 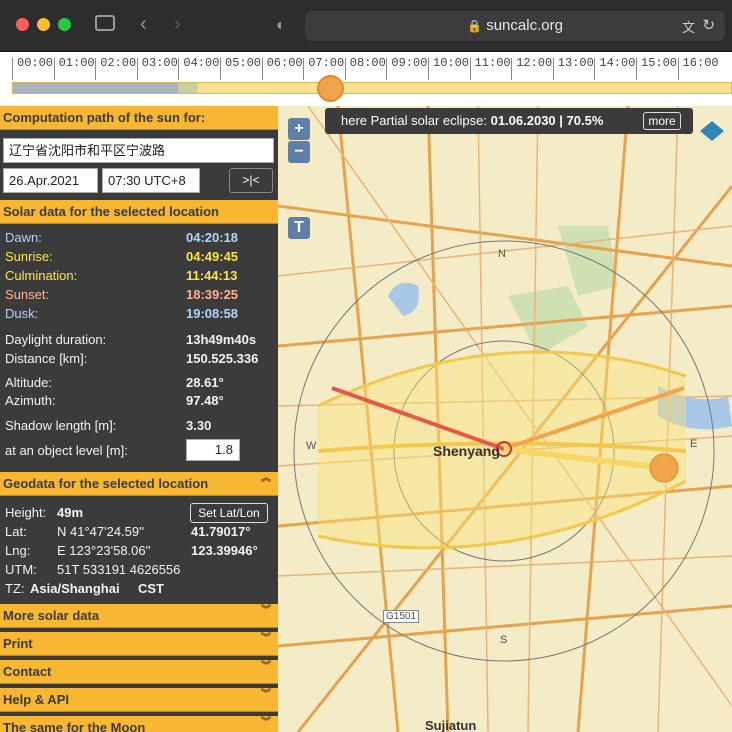 I want to click on solar-time-row: Dusk: 19:08:58, so click(x=139, y=315).